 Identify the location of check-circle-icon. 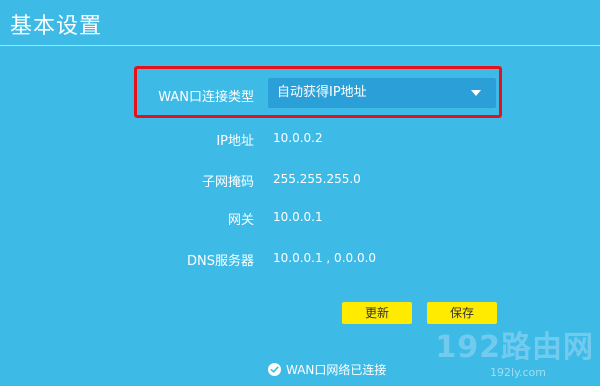
(274, 369).